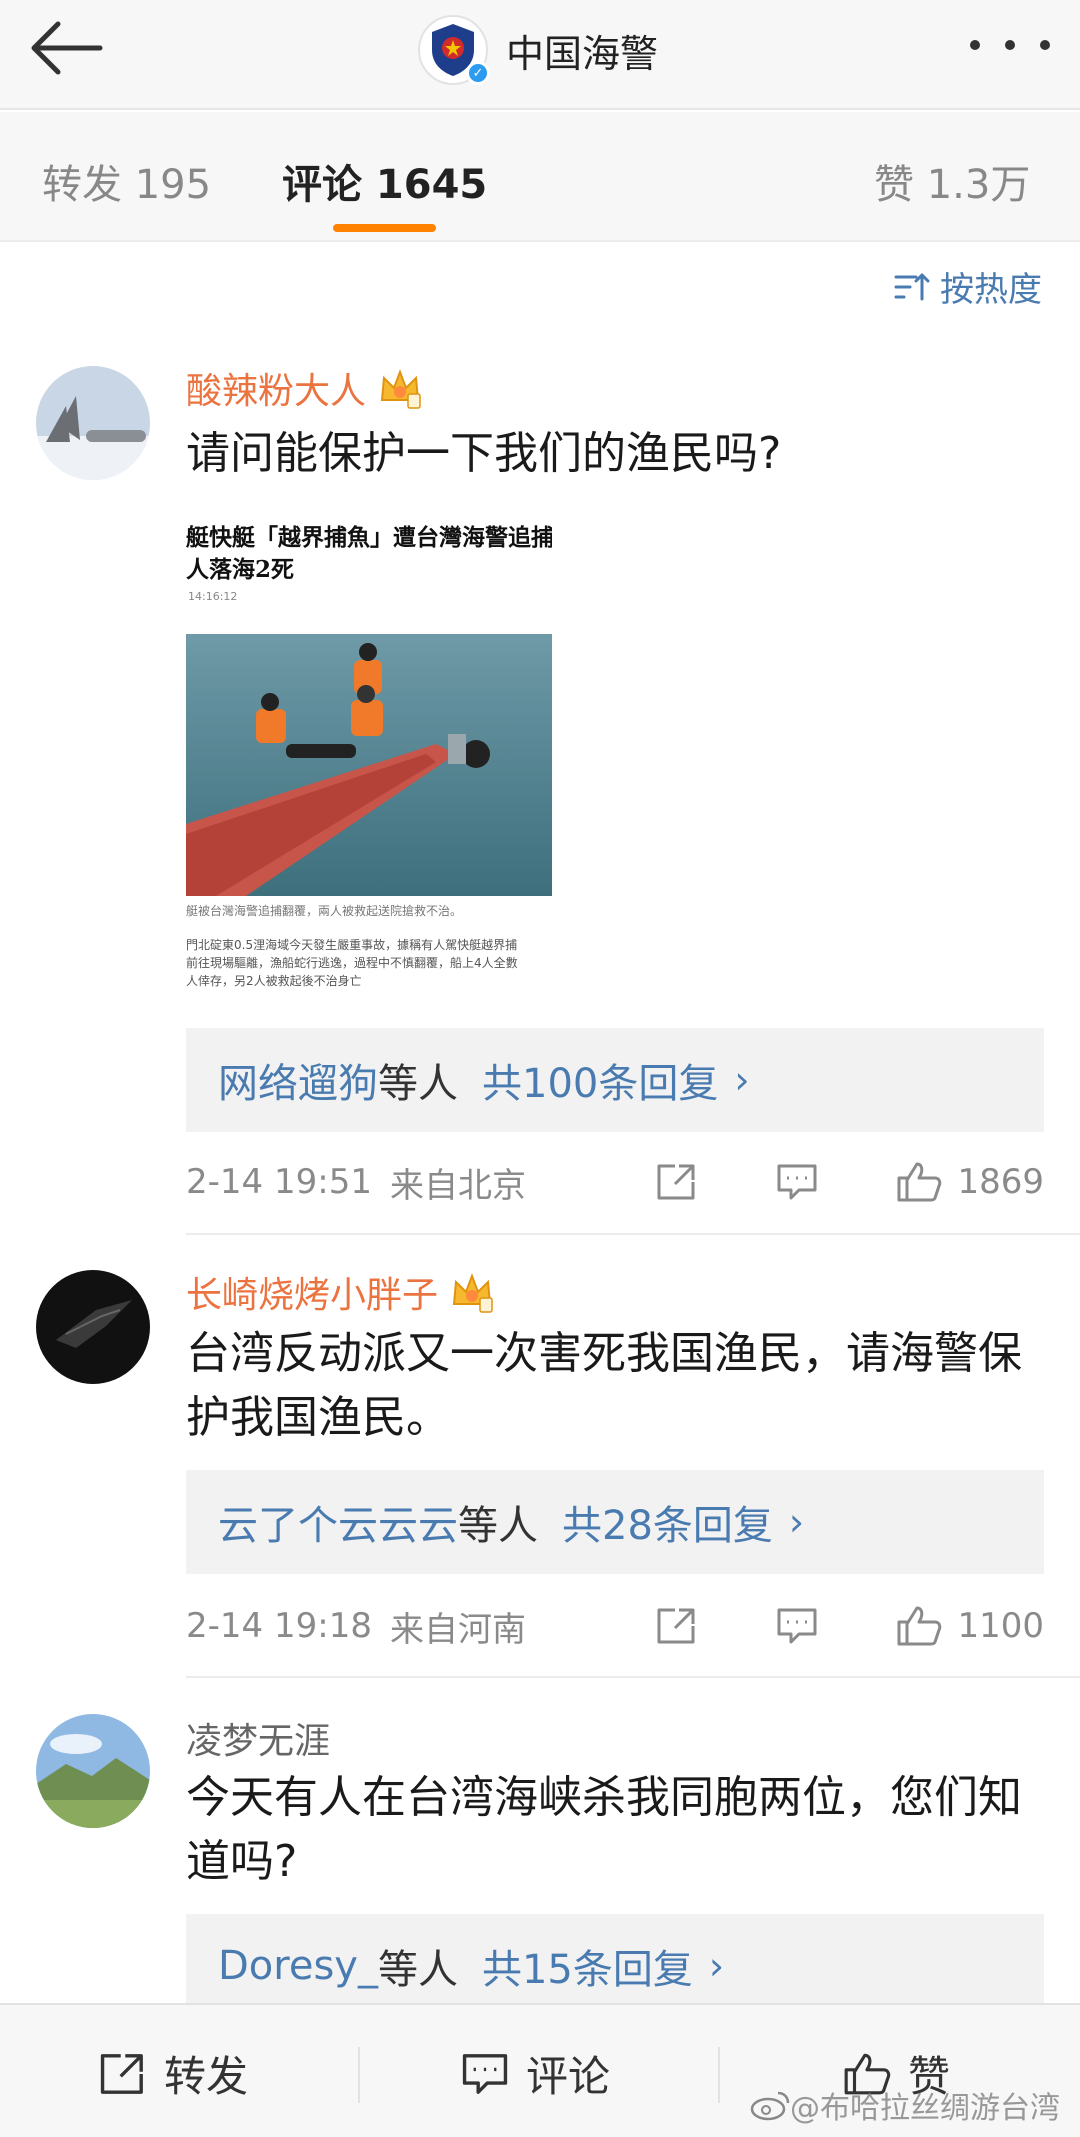  Describe the element at coordinates (213, 596) in the screenshot. I see `news-time: 14:16:12` at that location.